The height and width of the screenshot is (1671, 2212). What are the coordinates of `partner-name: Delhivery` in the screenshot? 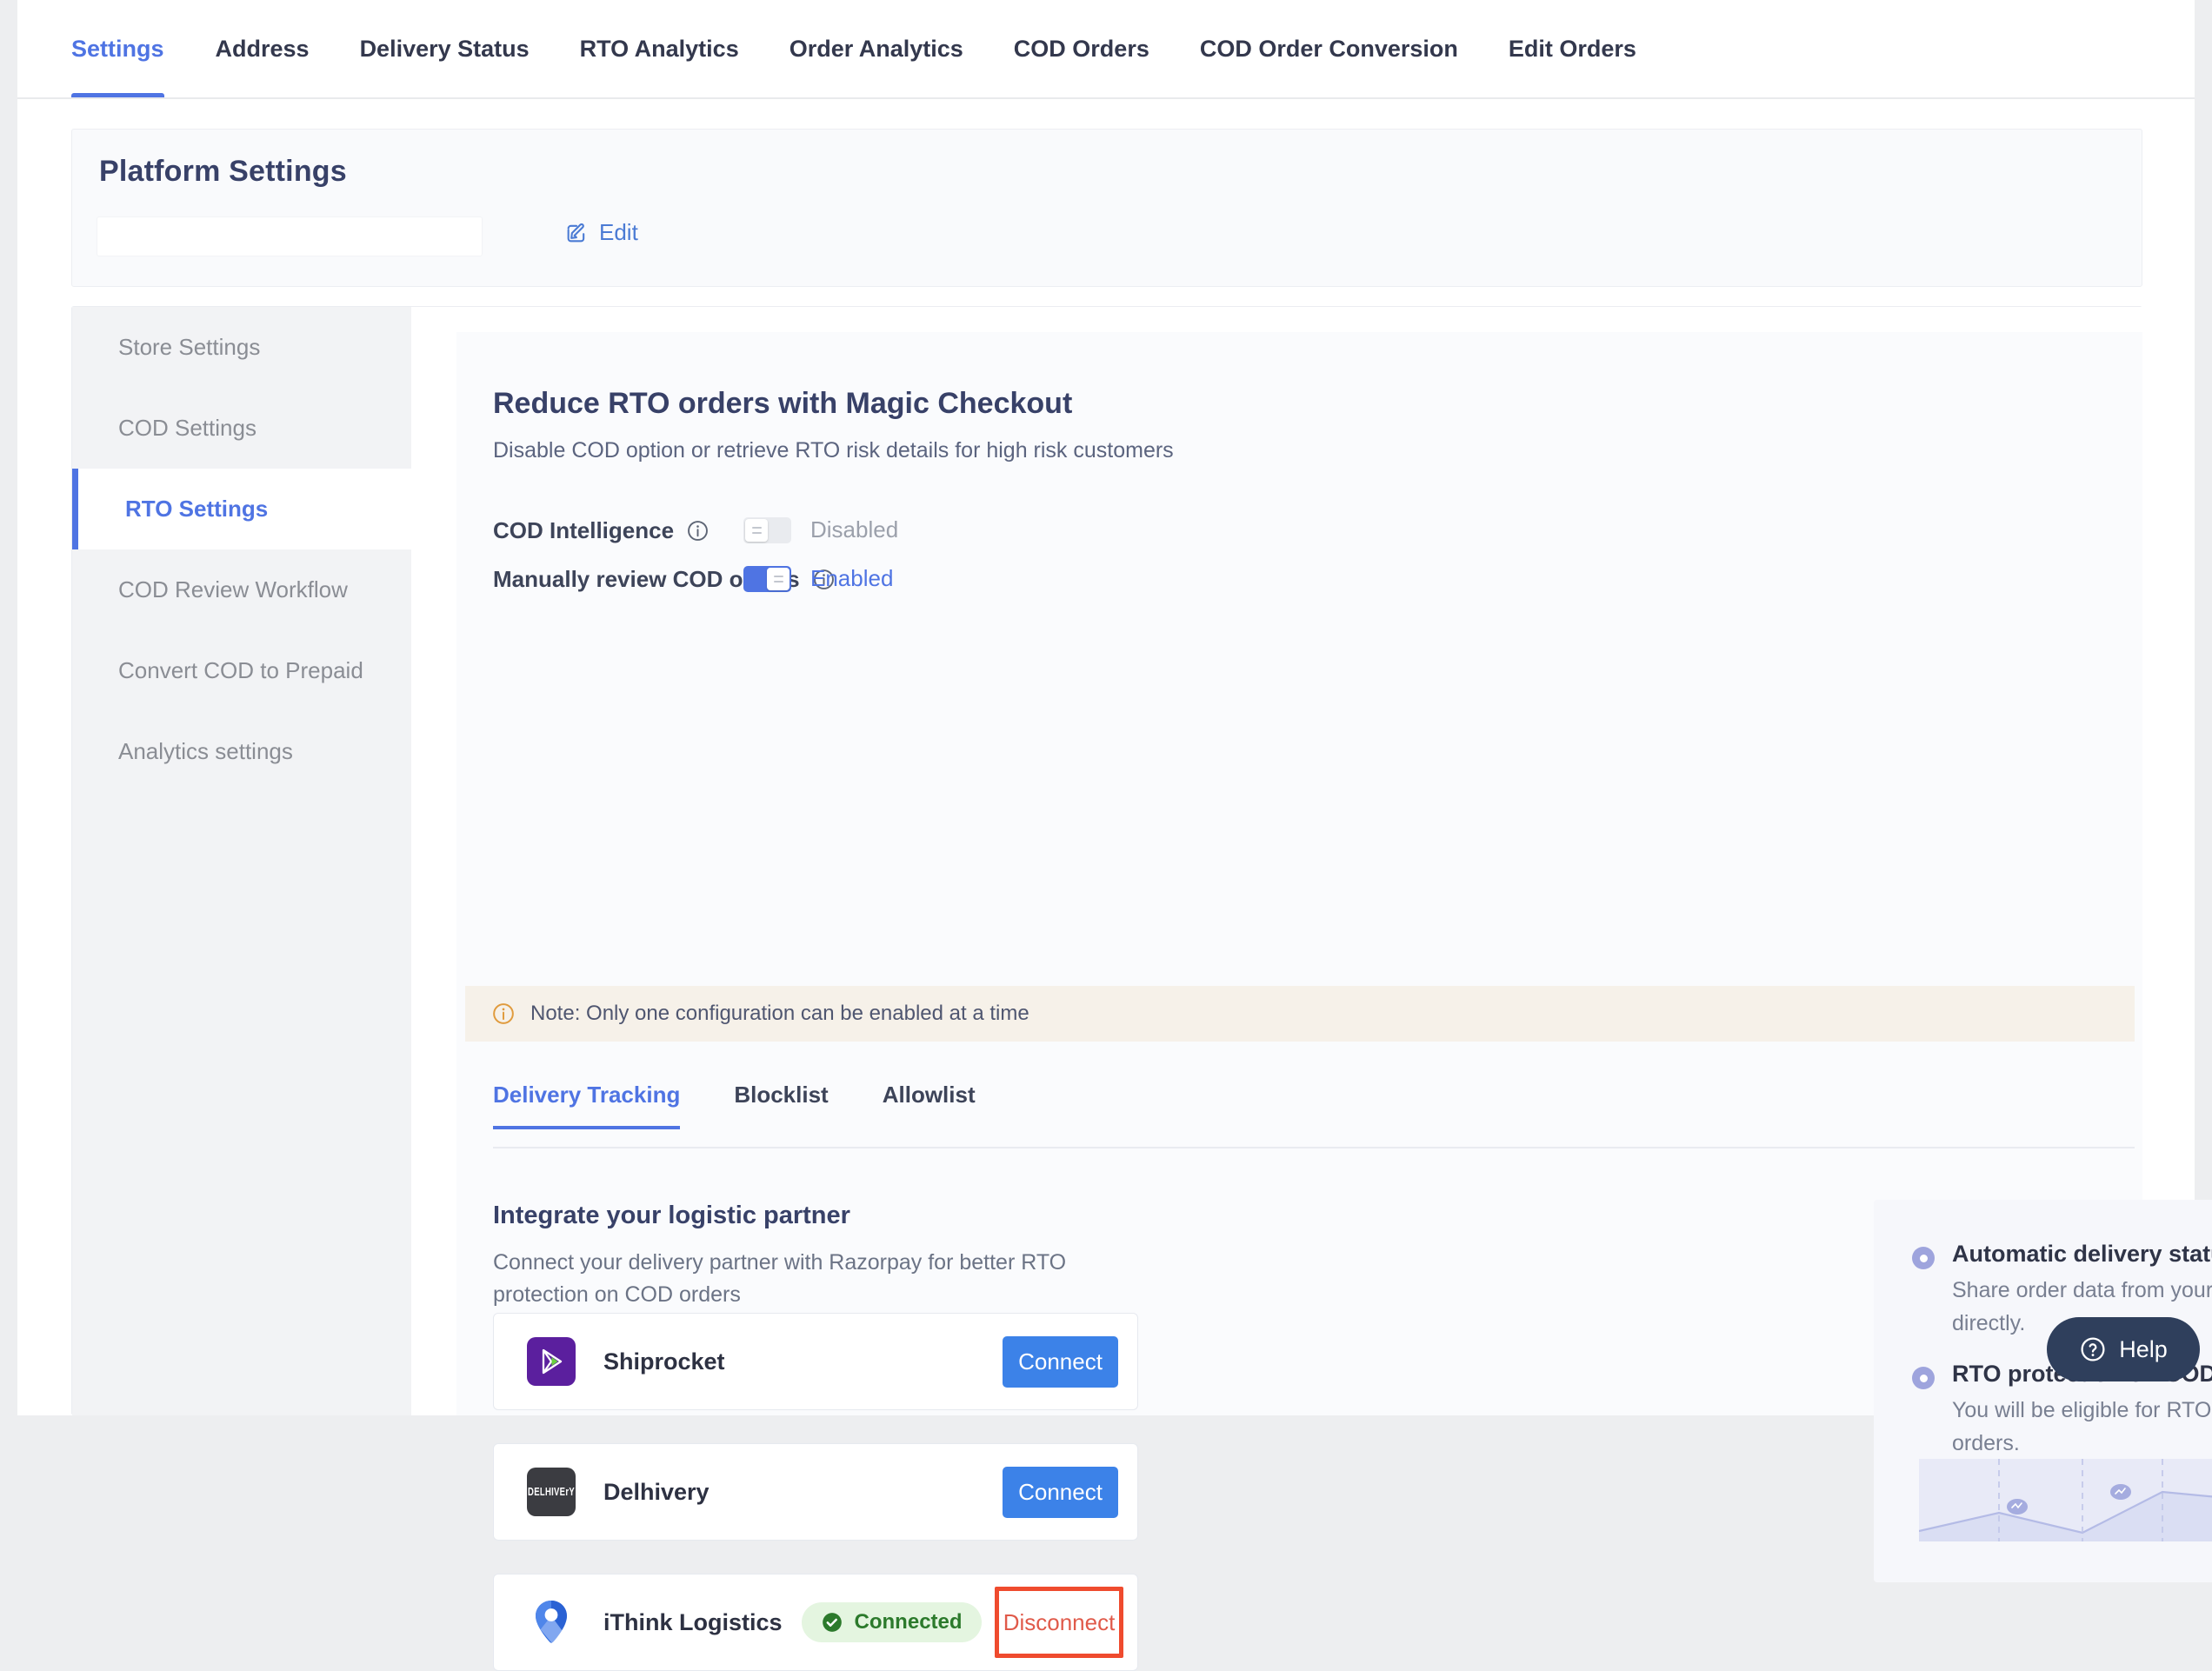 It's located at (656, 1491).